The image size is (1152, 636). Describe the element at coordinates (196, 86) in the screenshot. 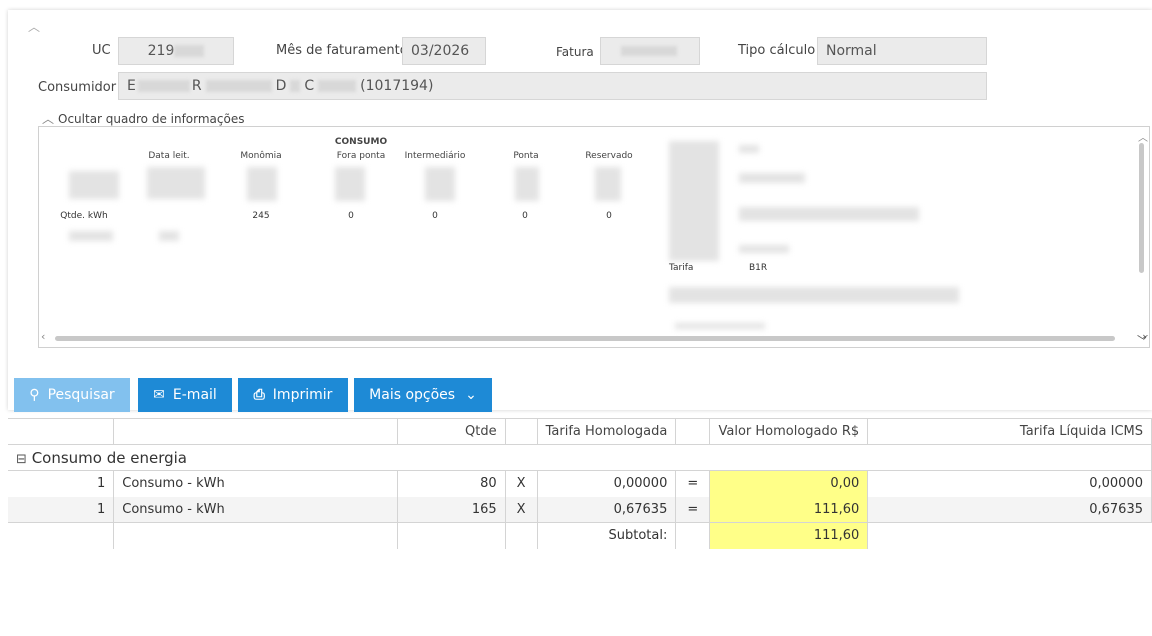

I see `consumidor-part: R` at that location.